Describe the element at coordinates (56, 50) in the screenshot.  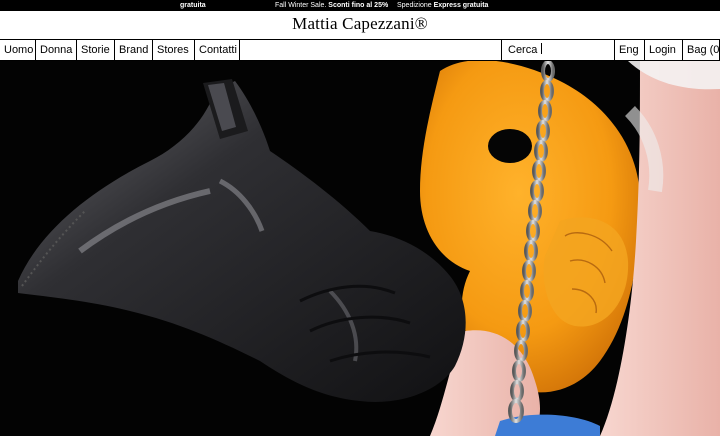
I see `nav-item-donna: Donna` at that location.